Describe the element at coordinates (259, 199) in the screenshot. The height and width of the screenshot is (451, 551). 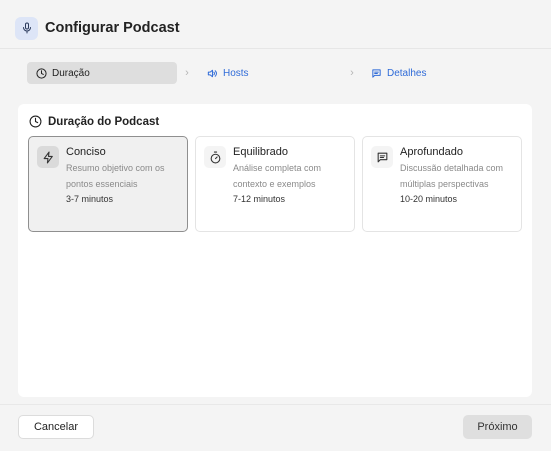
I see `option-duration: 7-12 minutos` at that location.